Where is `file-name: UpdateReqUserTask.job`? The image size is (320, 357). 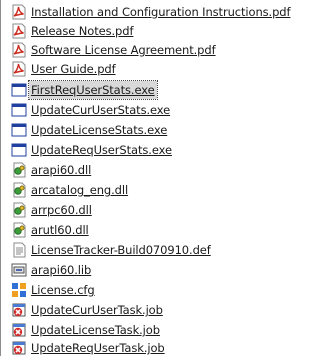 file-name: UpdateReqUserTask.job is located at coordinates (98, 348).